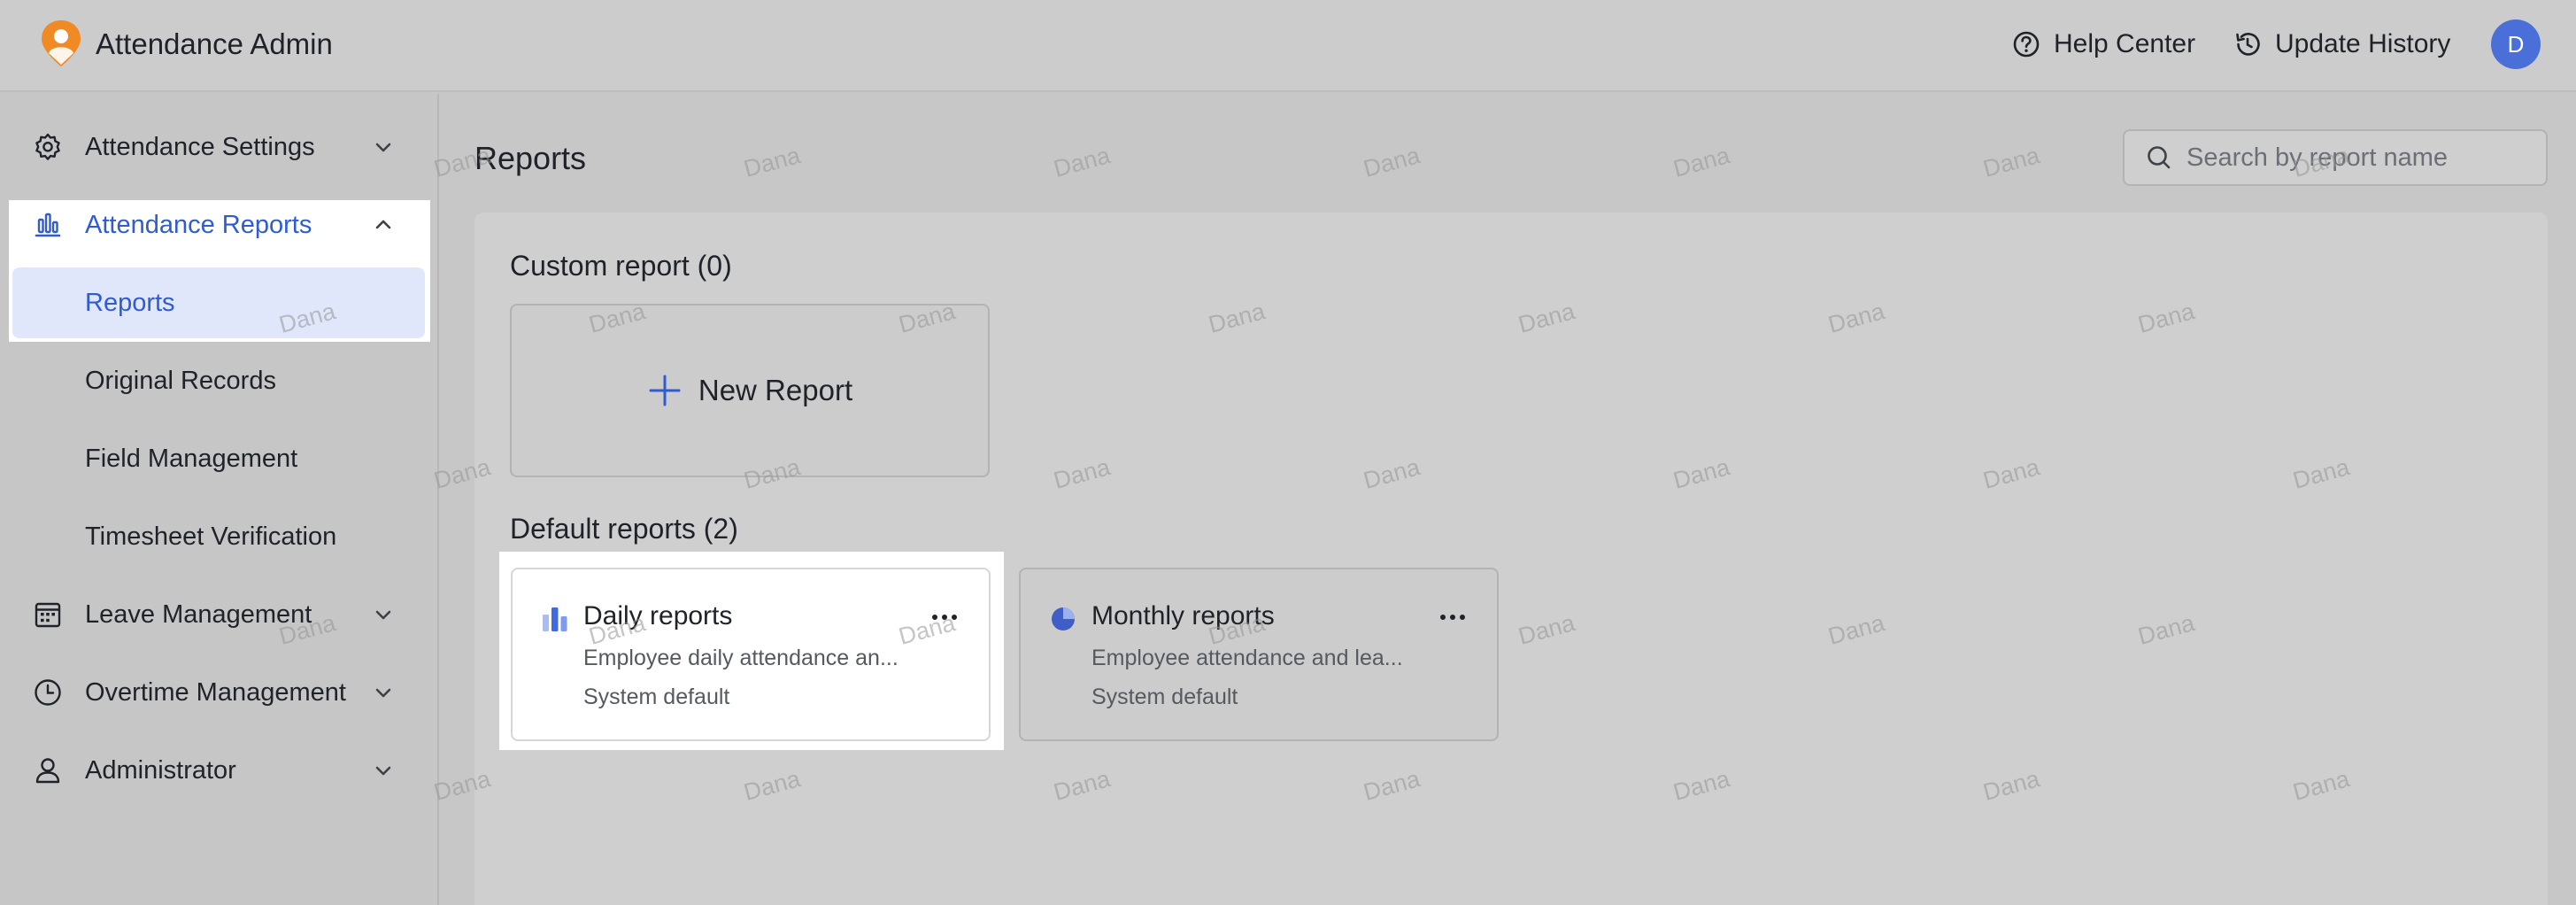 Image resolution: width=2576 pixels, height=905 pixels. What do you see at coordinates (214, 43) in the screenshot?
I see `app-title: Attendance Admin` at bounding box center [214, 43].